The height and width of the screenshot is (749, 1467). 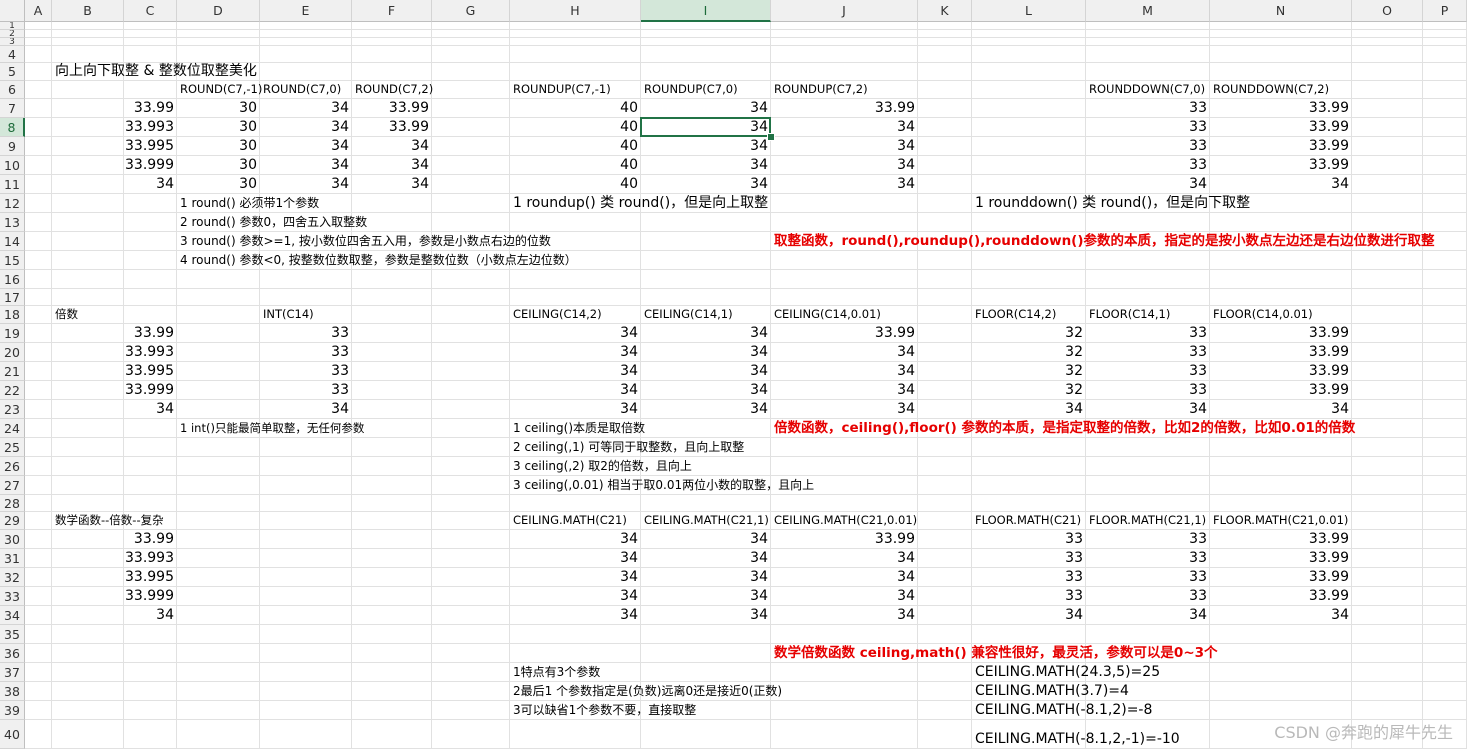 What do you see at coordinates (150, 577) in the screenshot?
I see `cell-c32: 33.995` at bounding box center [150, 577].